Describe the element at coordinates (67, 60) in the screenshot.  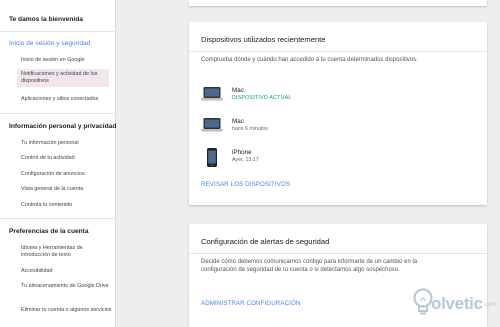
I see `sidebar-item-google-signin: Inicio de sesión en Google` at that location.